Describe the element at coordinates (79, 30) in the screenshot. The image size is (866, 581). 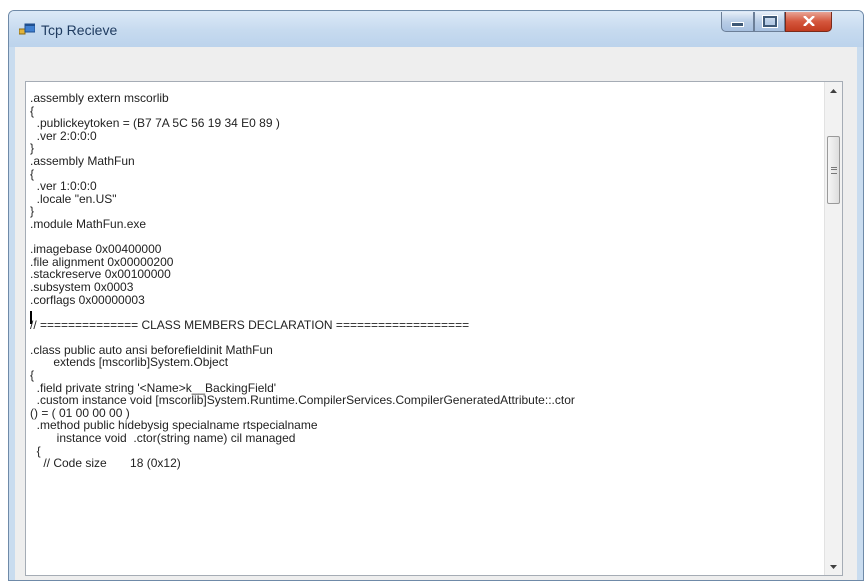
I see `window-title: Tcp Recieve` at that location.